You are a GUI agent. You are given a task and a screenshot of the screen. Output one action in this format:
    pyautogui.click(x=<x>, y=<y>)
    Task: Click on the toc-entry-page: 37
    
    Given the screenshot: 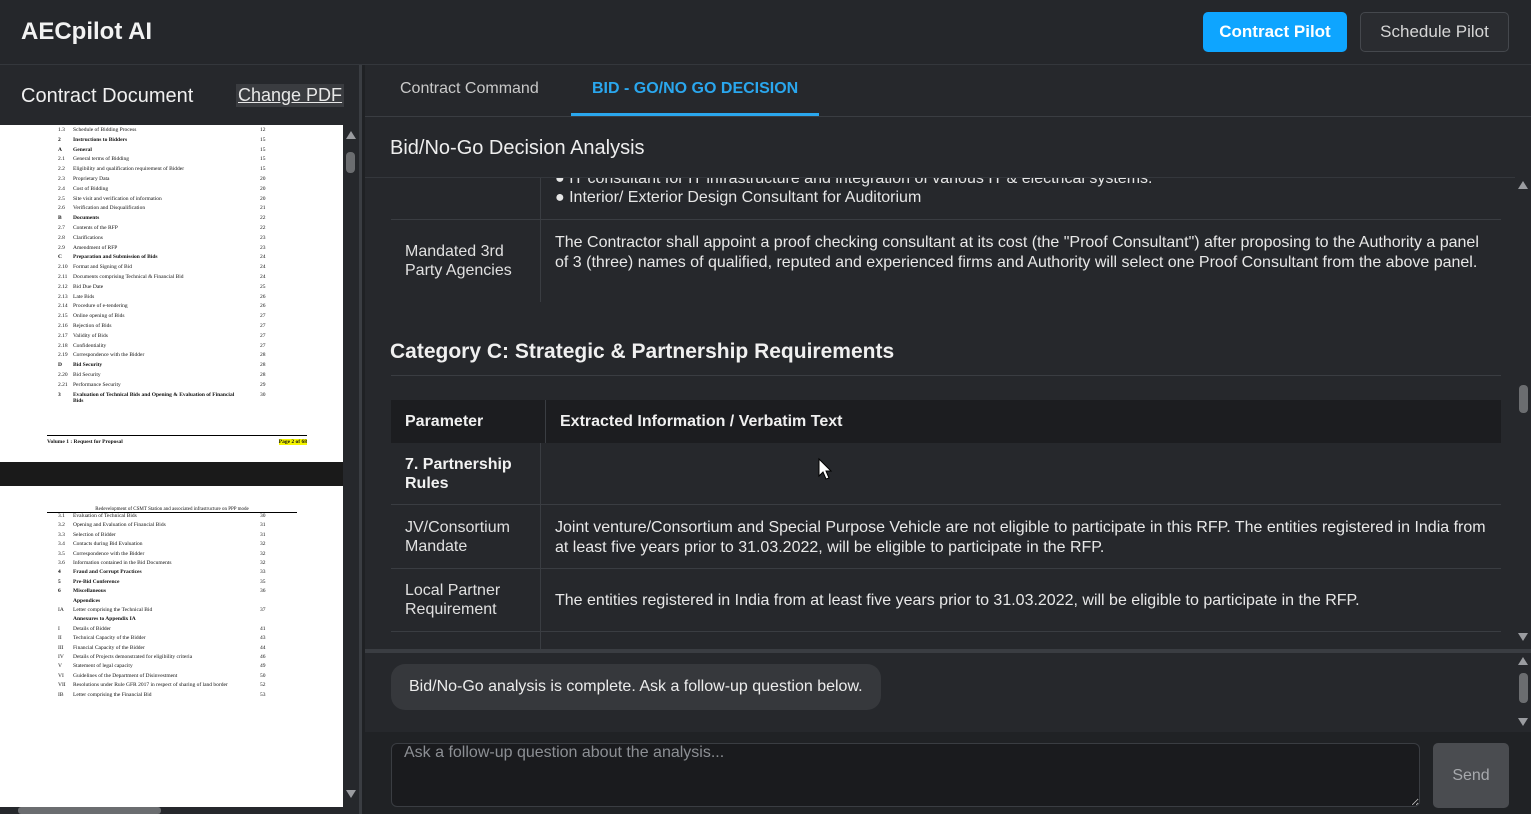 What is the action you would take?
    pyautogui.click(x=263, y=610)
    